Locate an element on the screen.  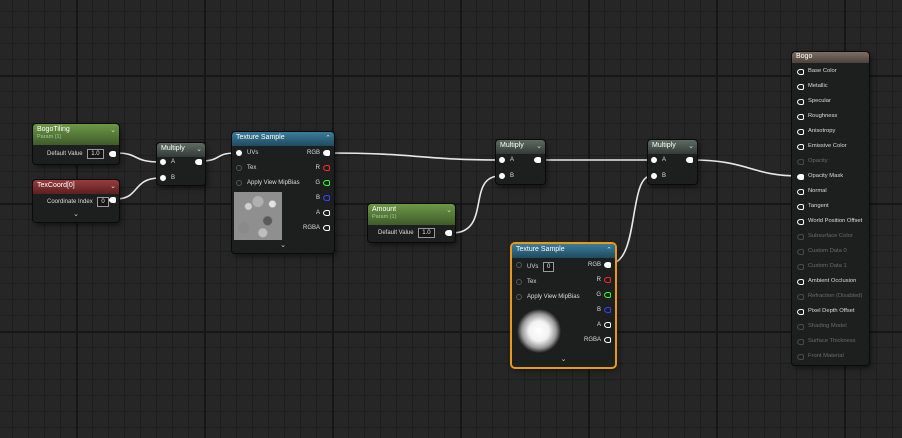
tex-label: Tex is located at coordinates (532, 282).